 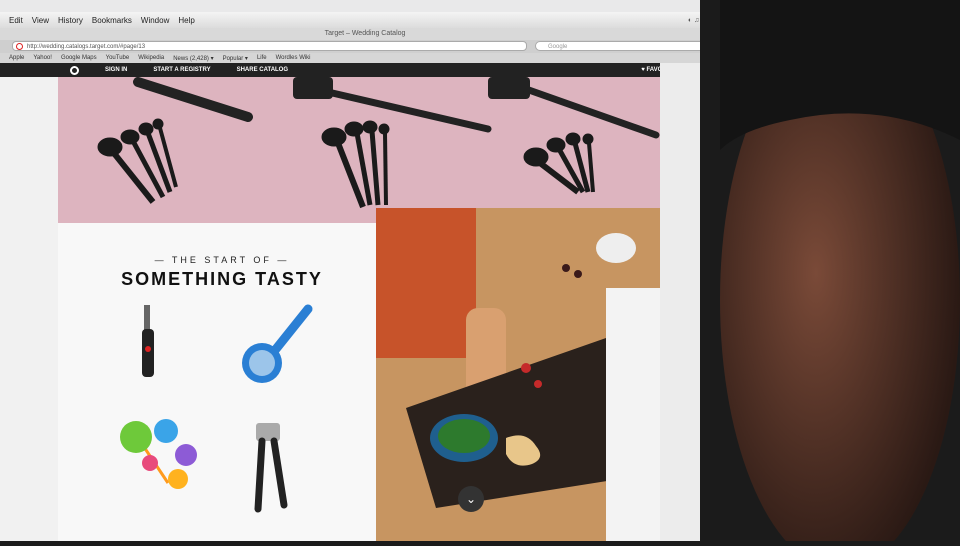 I want to click on start-registry-link: START A REGISTRY, so click(x=181, y=70).